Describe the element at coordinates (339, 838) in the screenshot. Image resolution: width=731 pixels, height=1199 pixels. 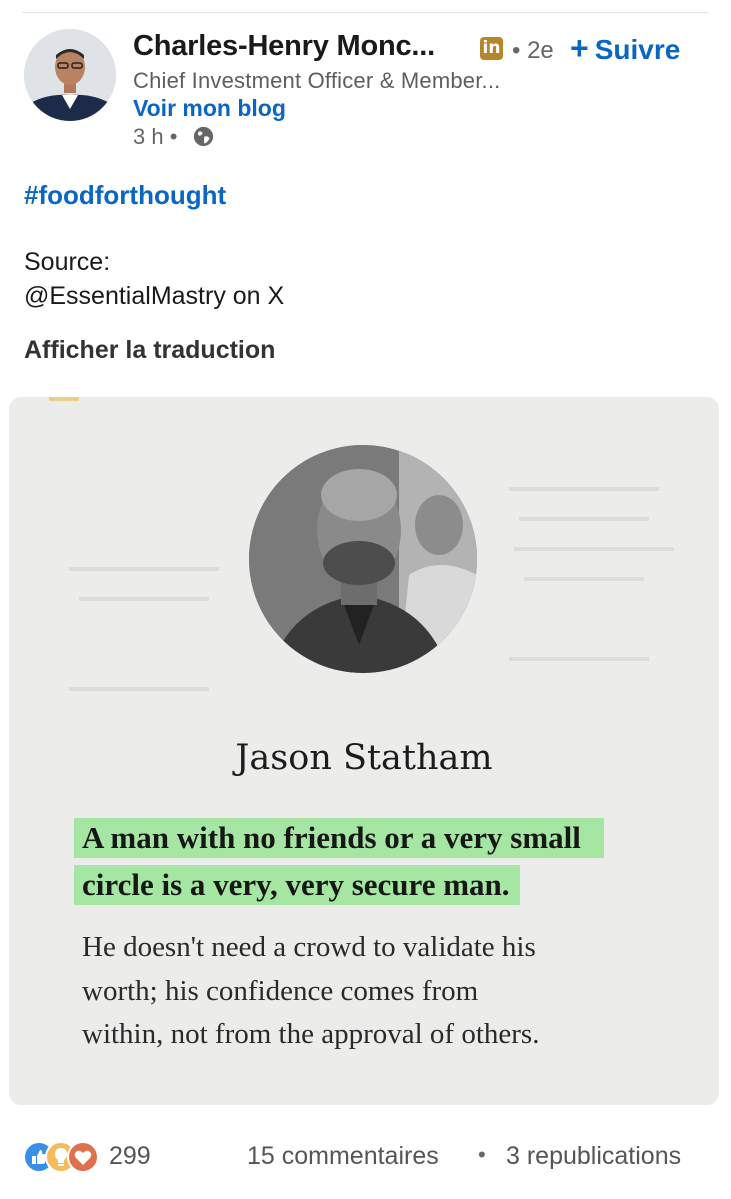
I see `quote-highlight-line-1: A man with no friends or a very small` at that location.